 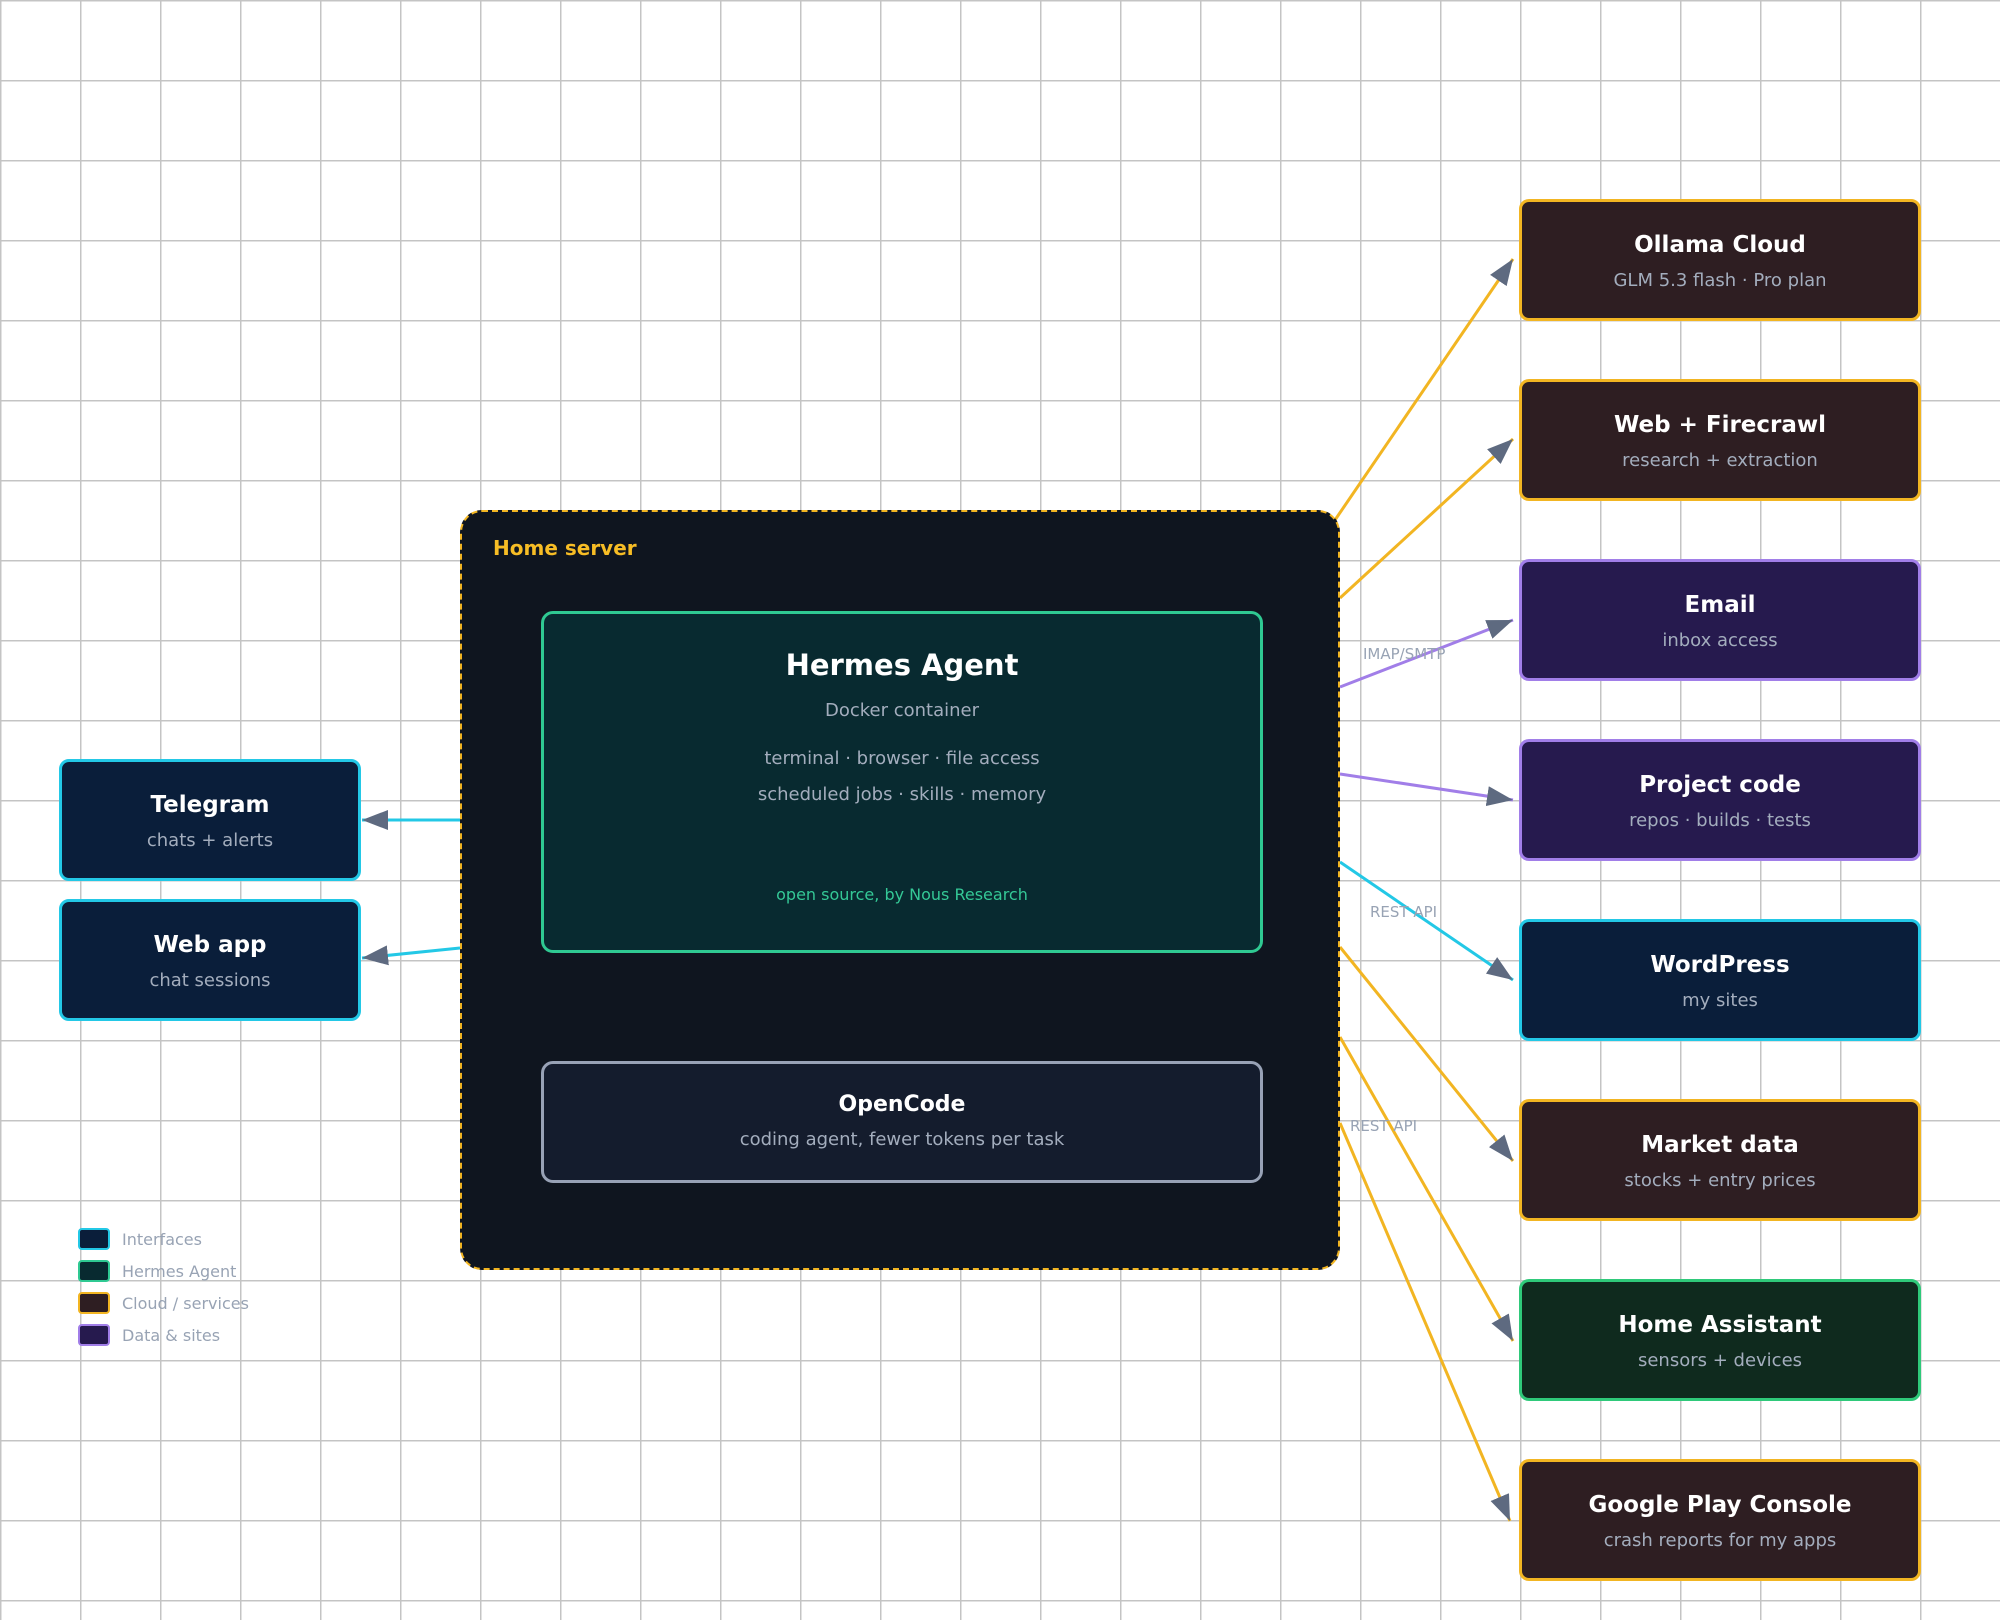 I want to click on email-node: Email inbox access, so click(x=1720, y=620).